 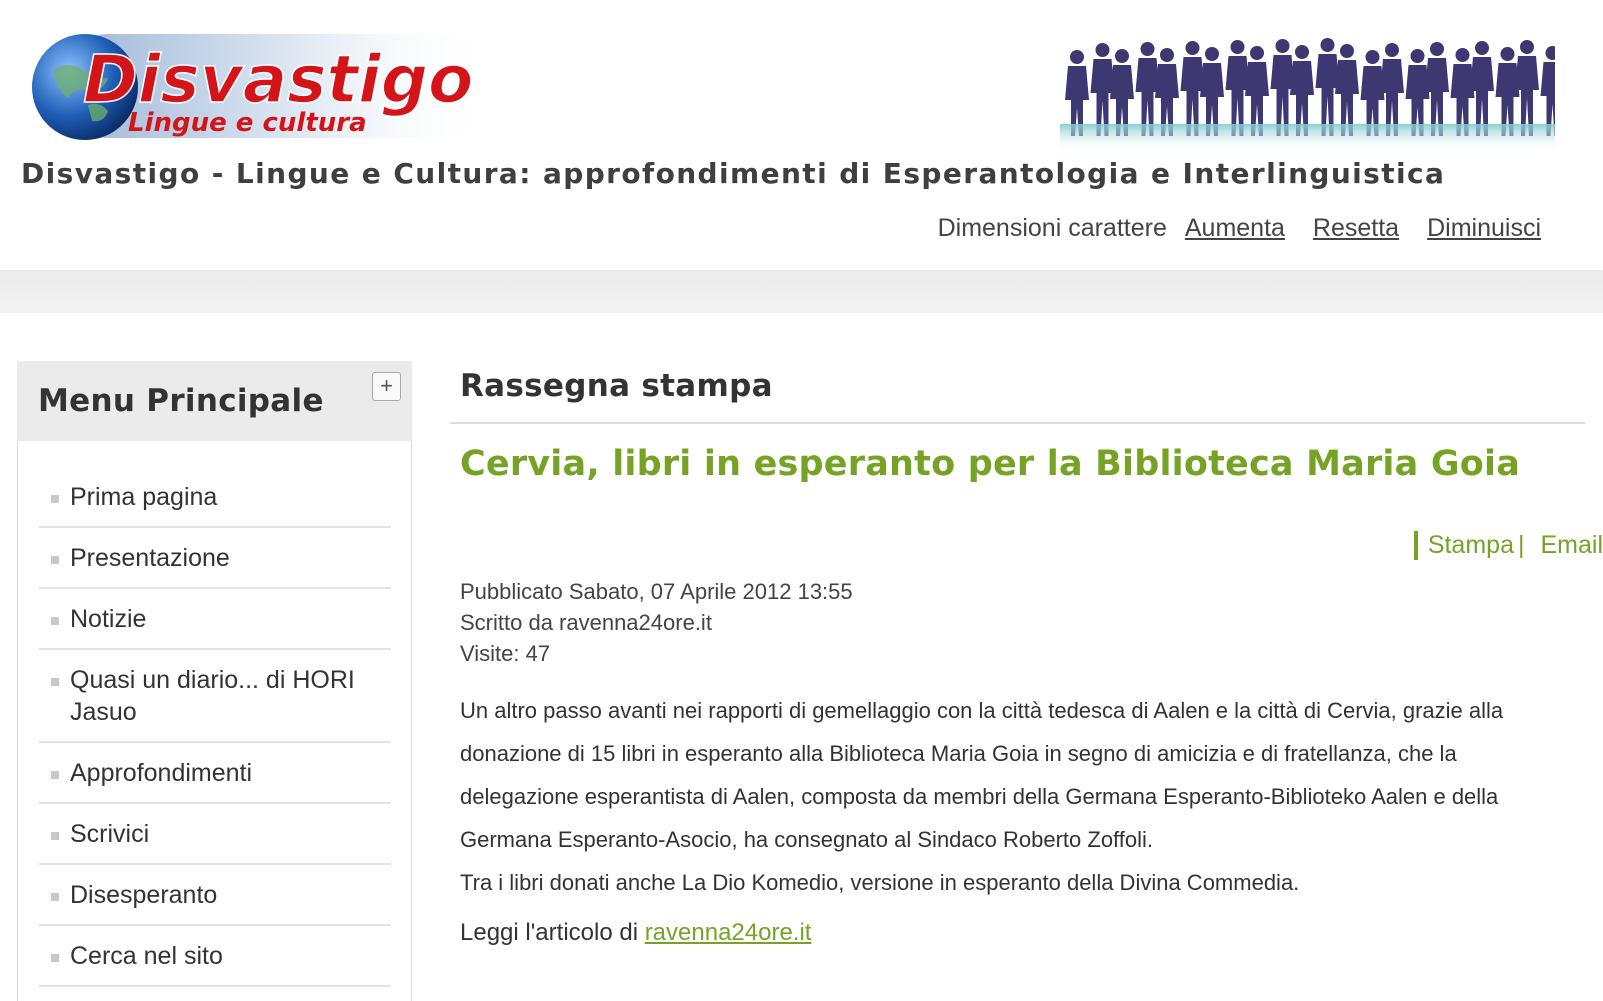 What do you see at coordinates (110, 834) in the screenshot?
I see `menu-item-label: Scrivici` at bounding box center [110, 834].